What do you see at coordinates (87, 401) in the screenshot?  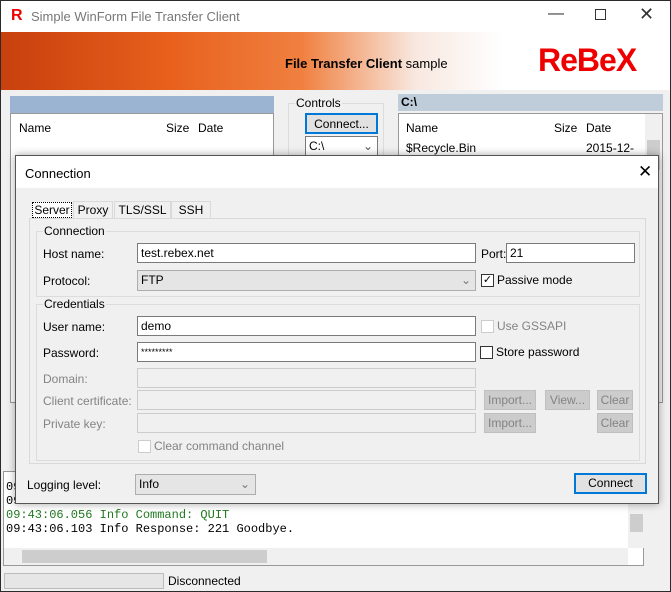 I see `client-certificate-label: Client certificate:` at bounding box center [87, 401].